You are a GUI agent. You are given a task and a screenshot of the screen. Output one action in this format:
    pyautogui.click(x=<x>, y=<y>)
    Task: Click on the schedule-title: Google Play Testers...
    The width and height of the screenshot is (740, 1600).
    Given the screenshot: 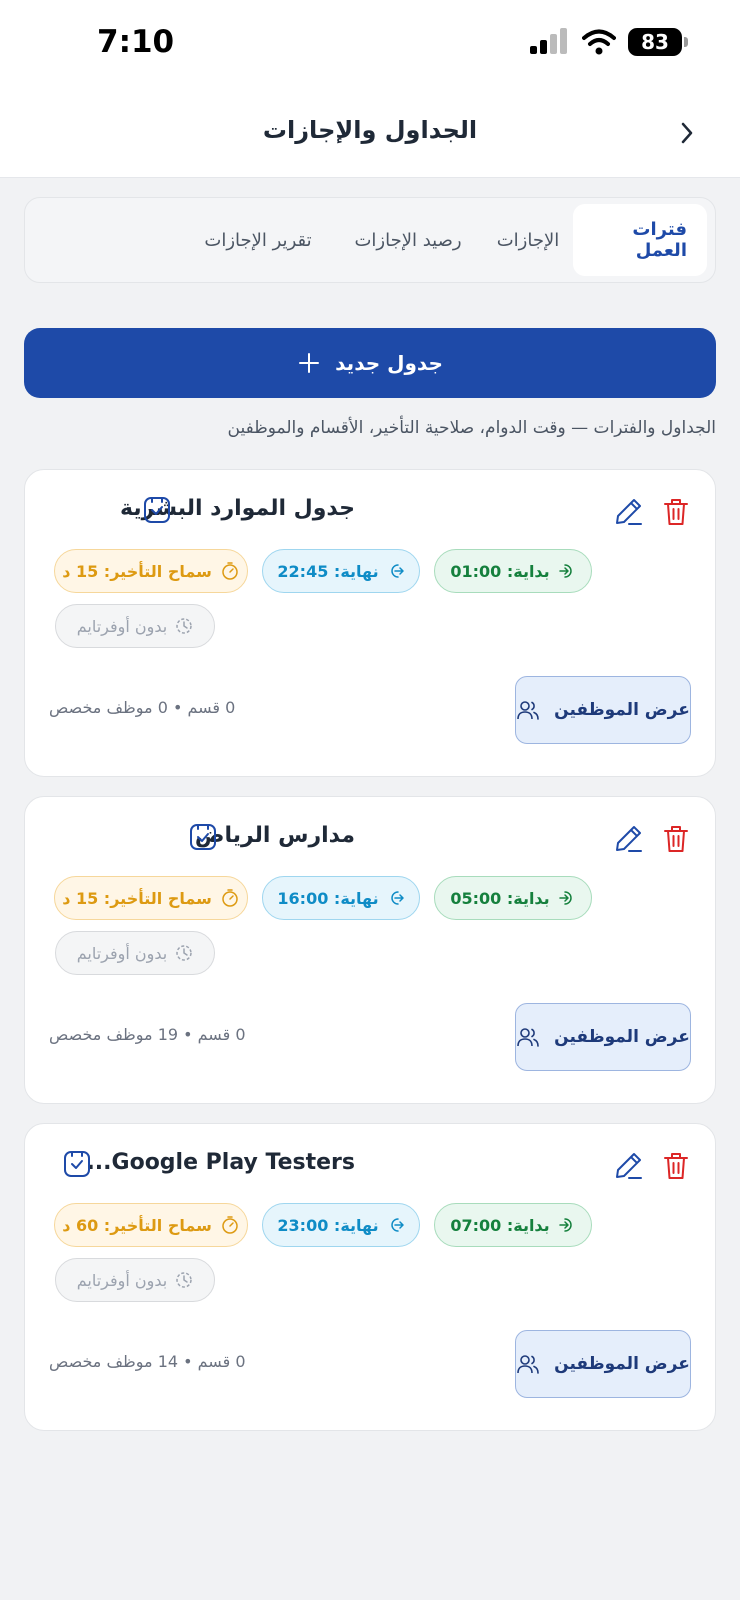 What is the action you would take?
    pyautogui.click(x=220, y=1162)
    